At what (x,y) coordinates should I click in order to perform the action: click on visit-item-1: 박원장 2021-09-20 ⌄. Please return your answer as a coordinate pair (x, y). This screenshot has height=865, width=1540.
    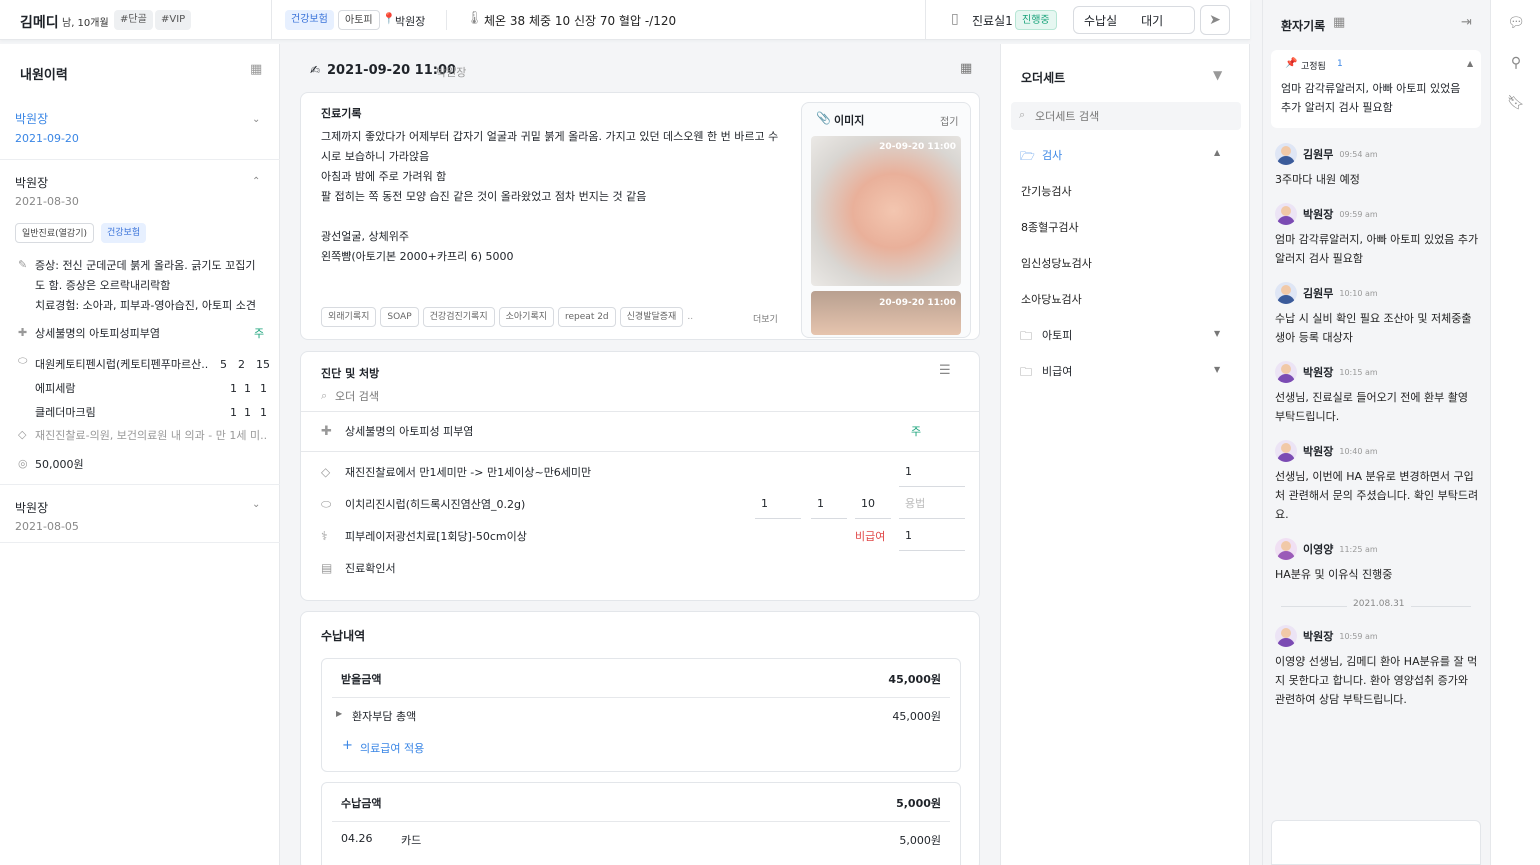
    Looking at the image, I should click on (140, 131).